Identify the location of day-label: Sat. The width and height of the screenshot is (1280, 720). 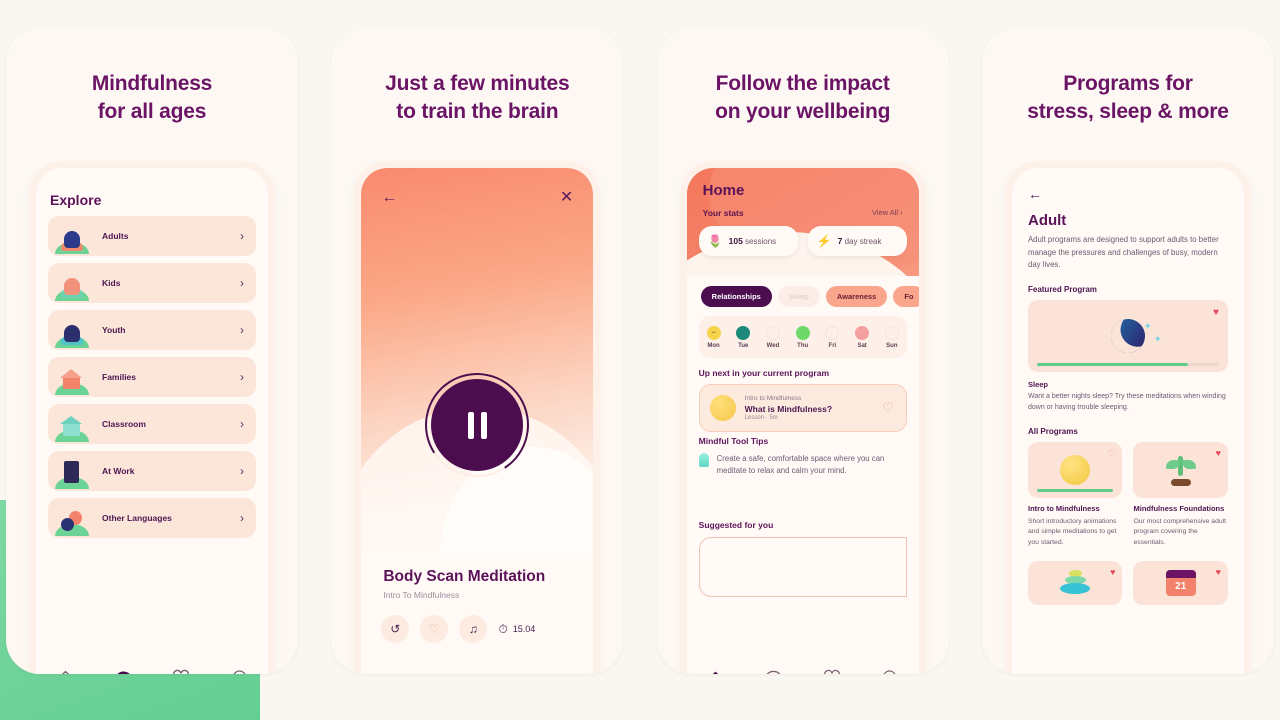
(862, 345).